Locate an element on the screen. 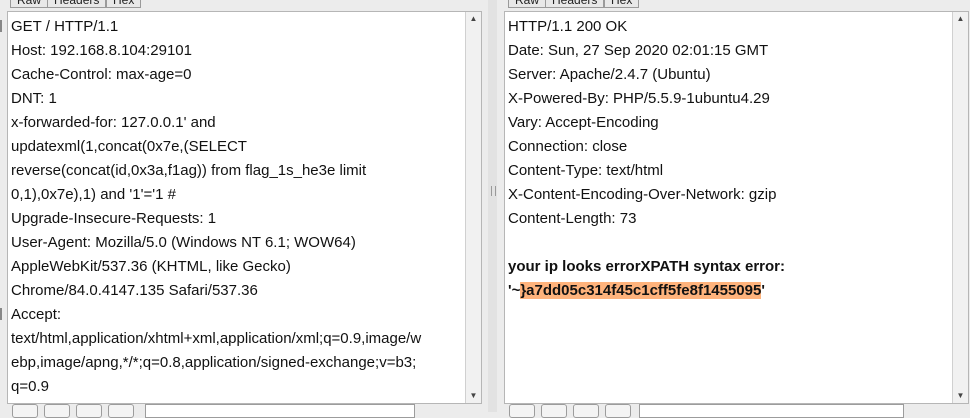  response-line: Content-Length: 73 is located at coordinates (572, 218).